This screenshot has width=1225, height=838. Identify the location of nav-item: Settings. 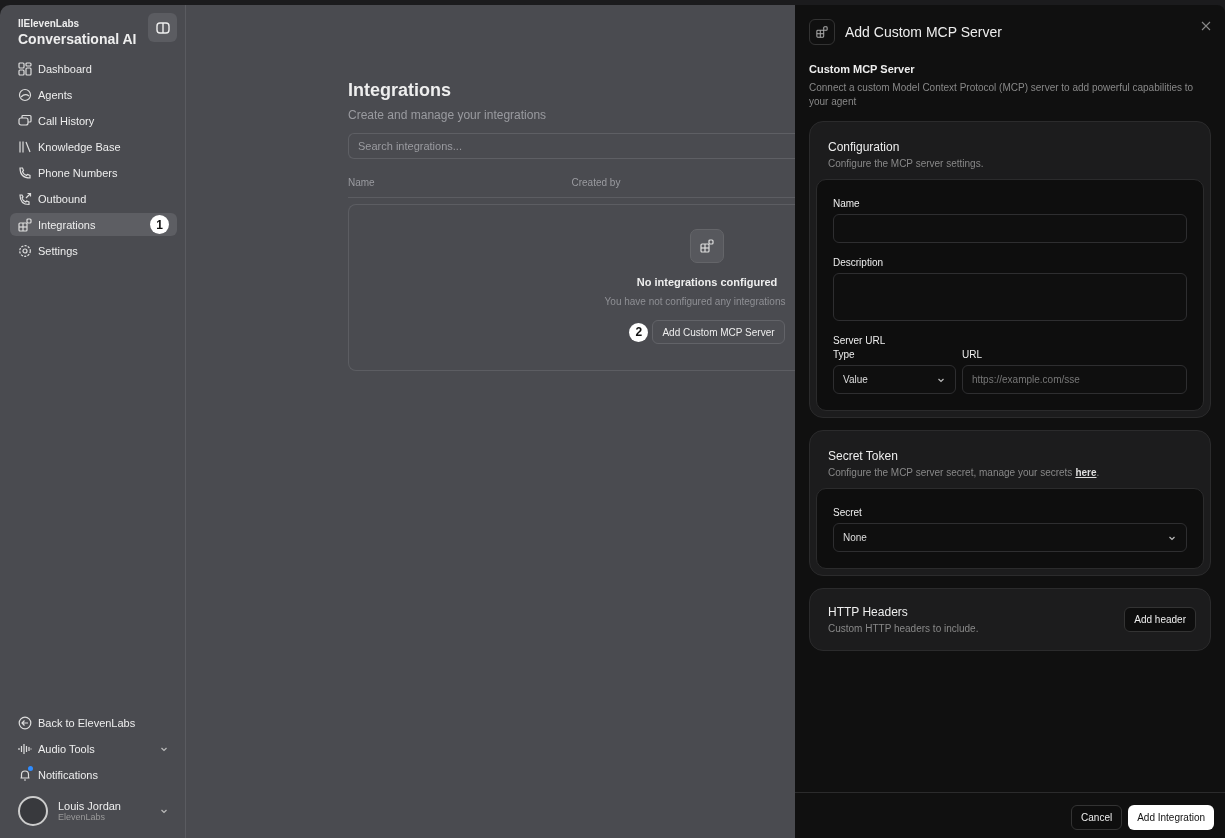
(93, 250).